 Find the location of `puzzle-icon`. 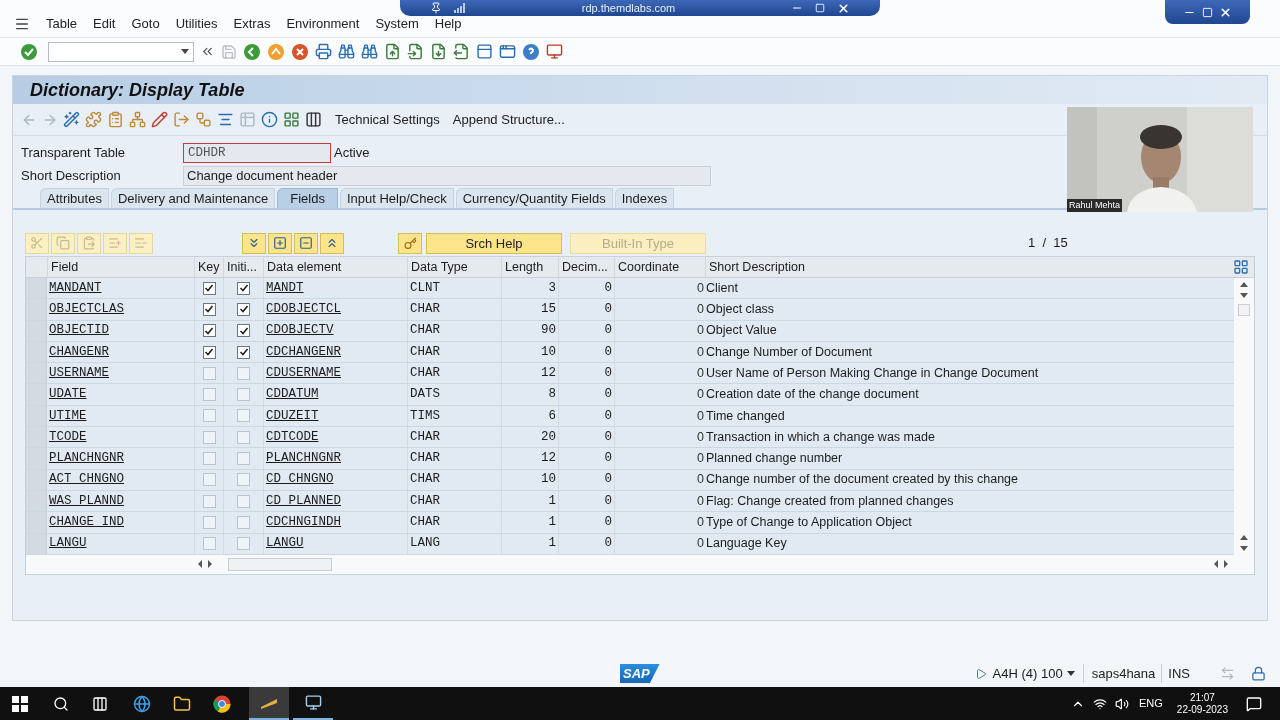

puzzle-icon is located at coordinates (93, 119).